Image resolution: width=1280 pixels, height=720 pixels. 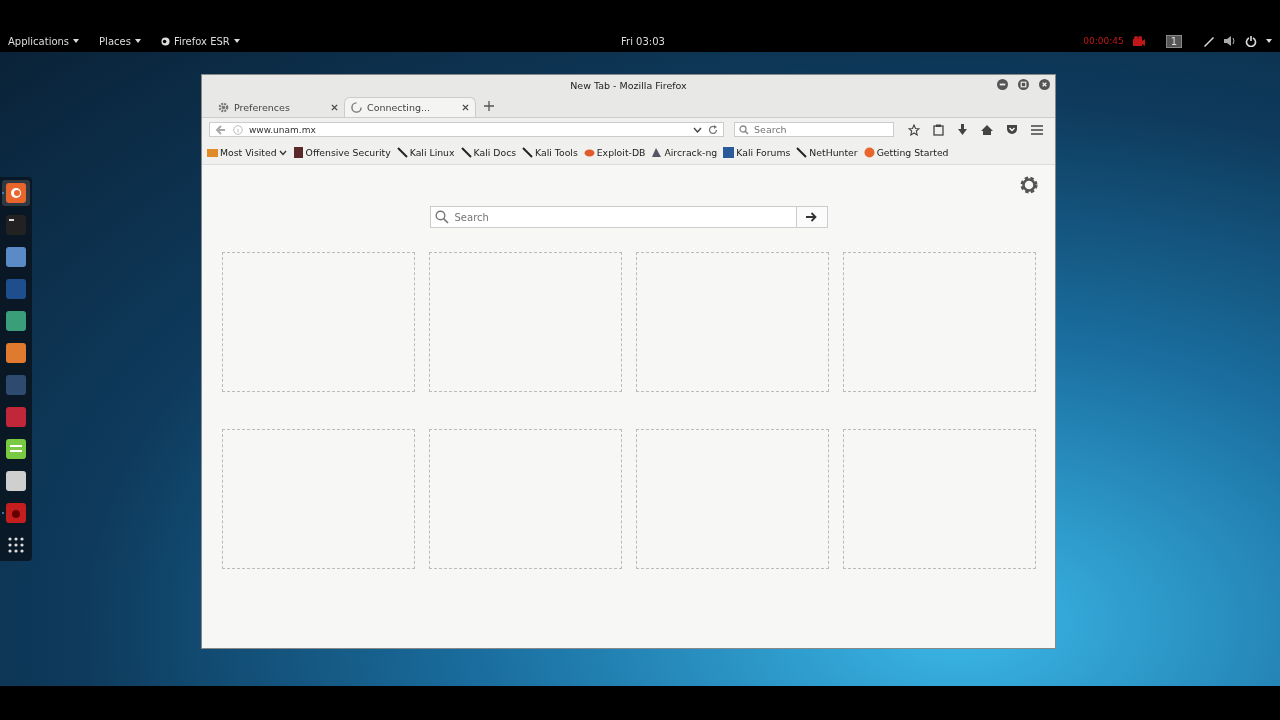 I want to click on gear-icon, so click(x=223, y=107).